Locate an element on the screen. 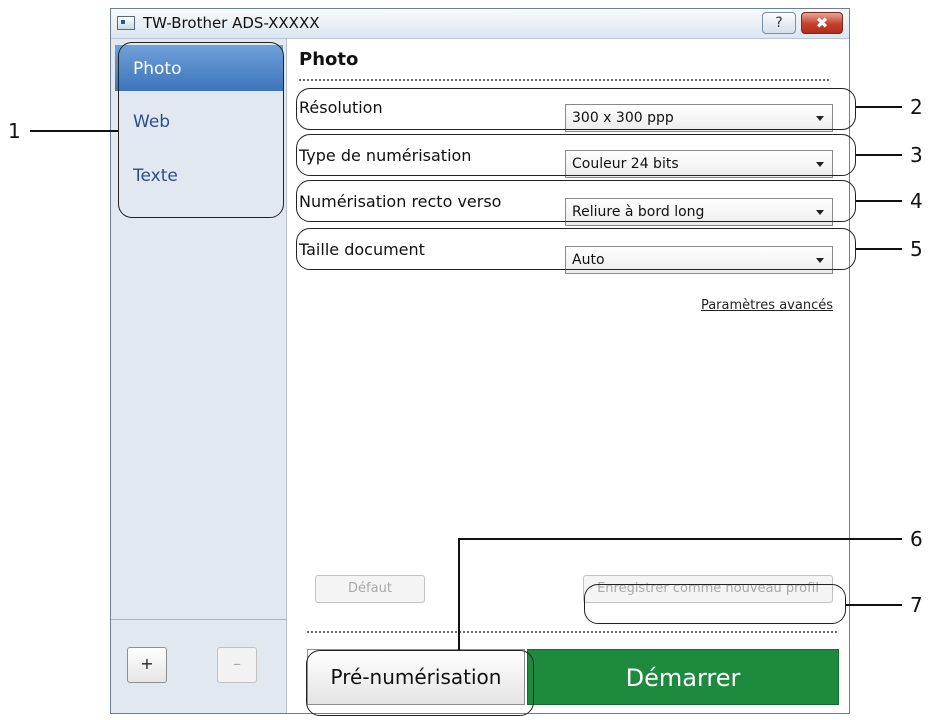  page-title: Photo is located at coordinates (329, 59).